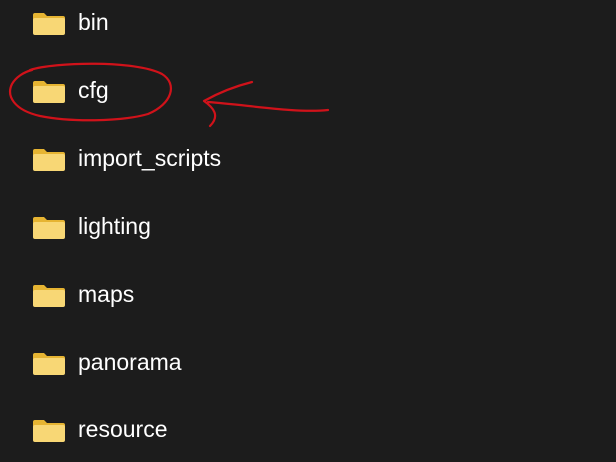 The image size is (616, 462). Describe the element at coordinates (123, 429) in the screenshot. I see `folder-label: resource` at that location.